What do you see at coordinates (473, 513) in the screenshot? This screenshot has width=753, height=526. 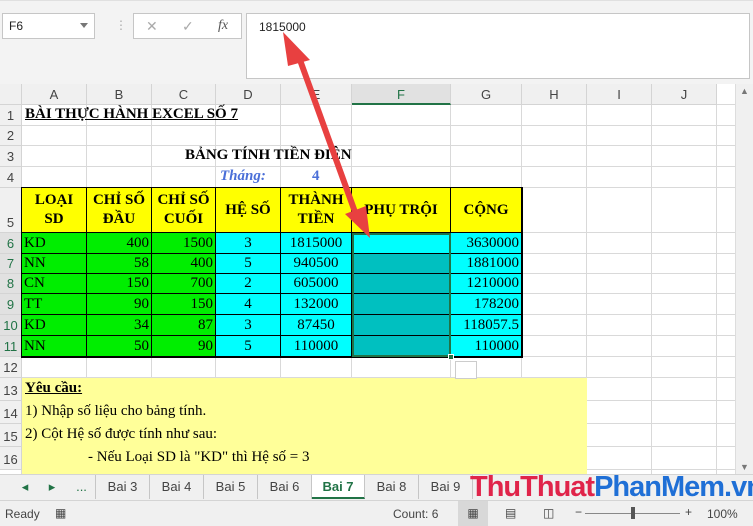 I see `normal-view-icon: ▦` at bounding box center [473, 513].